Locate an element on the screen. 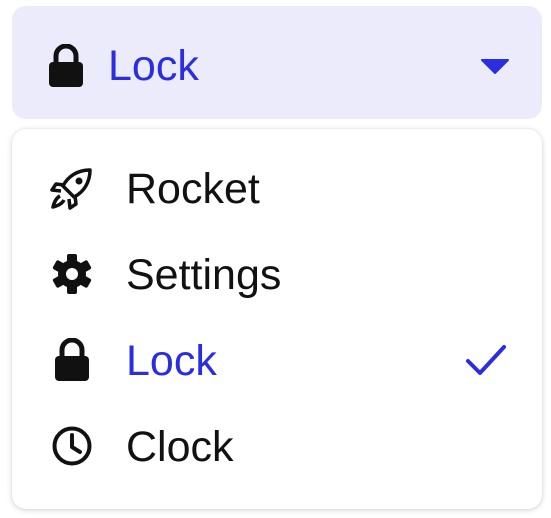 Image resolution: width=551 pixels, height=518 pixels. checkmark-icon is located at coordinates (486, 360).